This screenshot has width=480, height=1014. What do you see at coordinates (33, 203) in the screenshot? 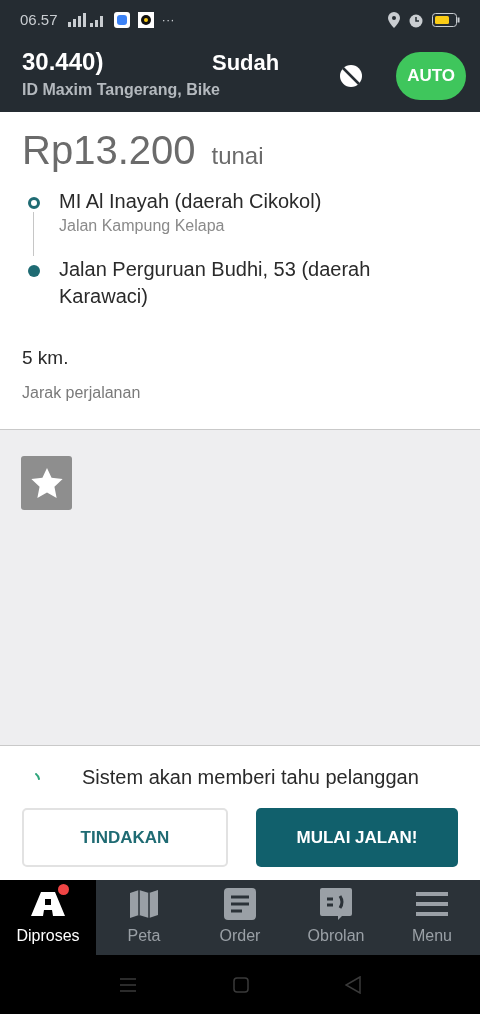
I see `pickup-marker` at bounding box center [33, 203].